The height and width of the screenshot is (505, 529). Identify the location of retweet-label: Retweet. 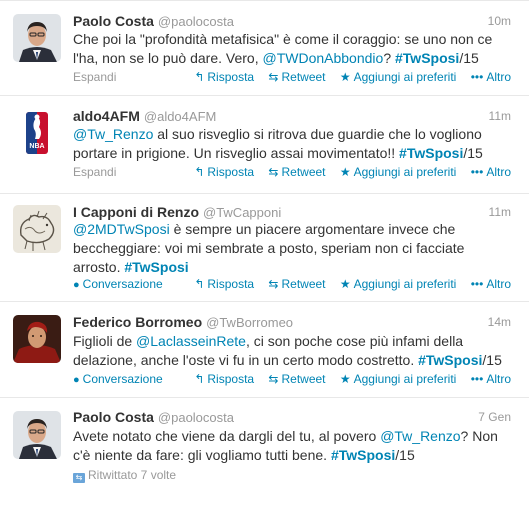
(303, 172).